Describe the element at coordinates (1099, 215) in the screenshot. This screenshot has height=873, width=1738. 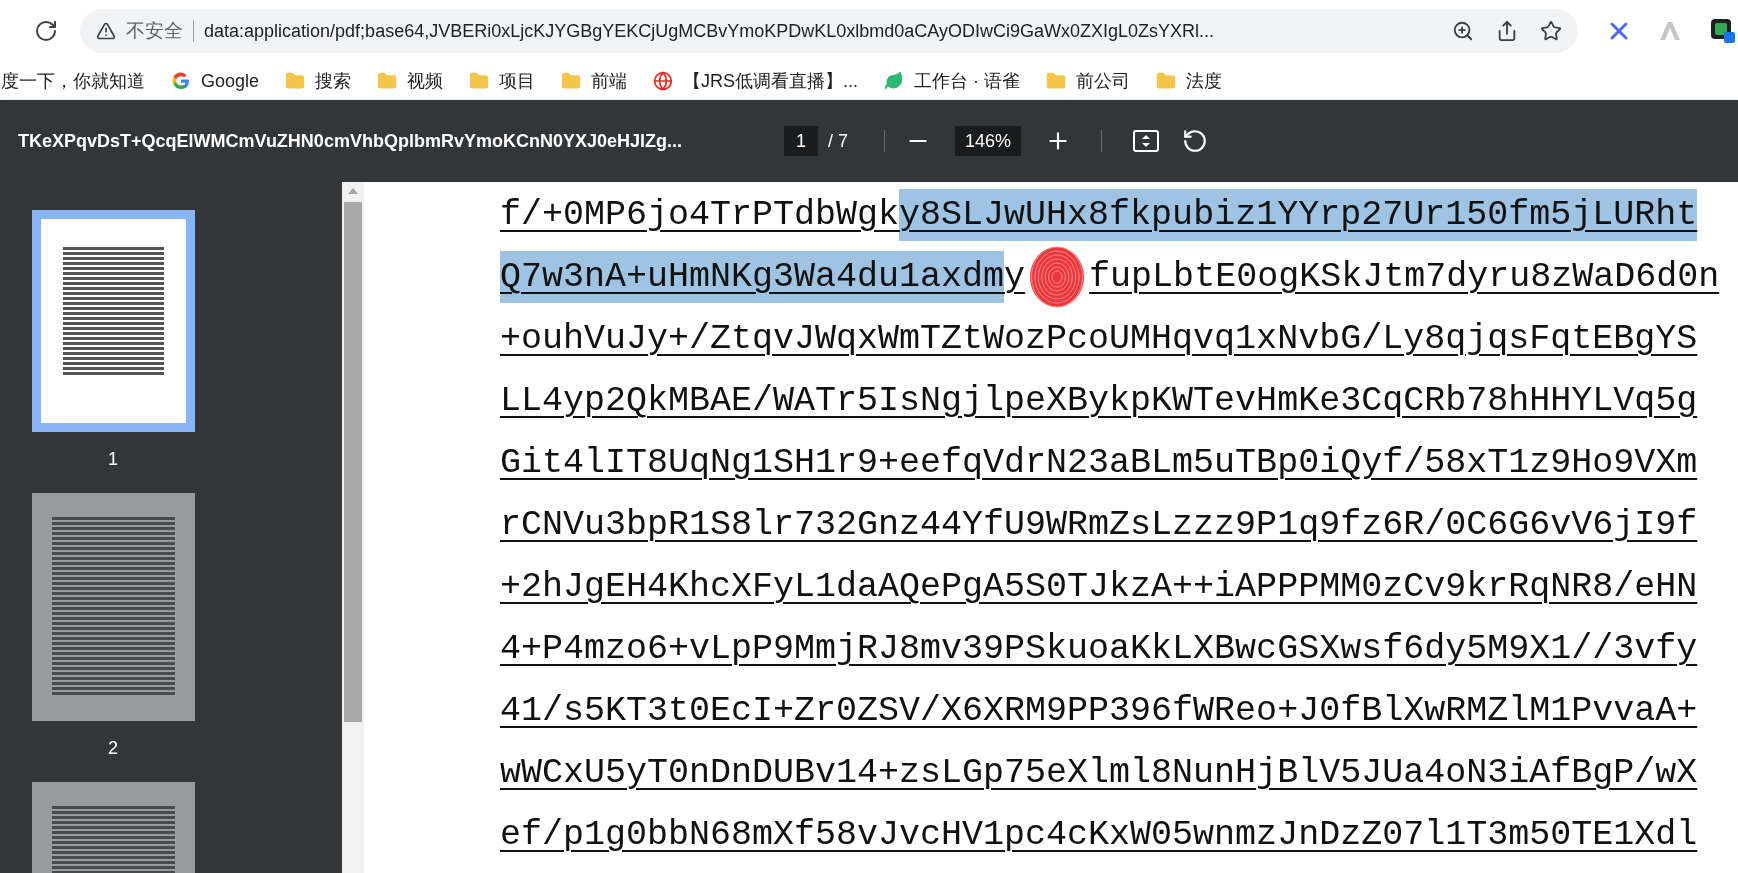
I see `text-line: f/+0MP6jo4TrPTdbWgky8SLJwUHx8fkpubiz1YYrp27Ur150fm5jLURht` at that location.